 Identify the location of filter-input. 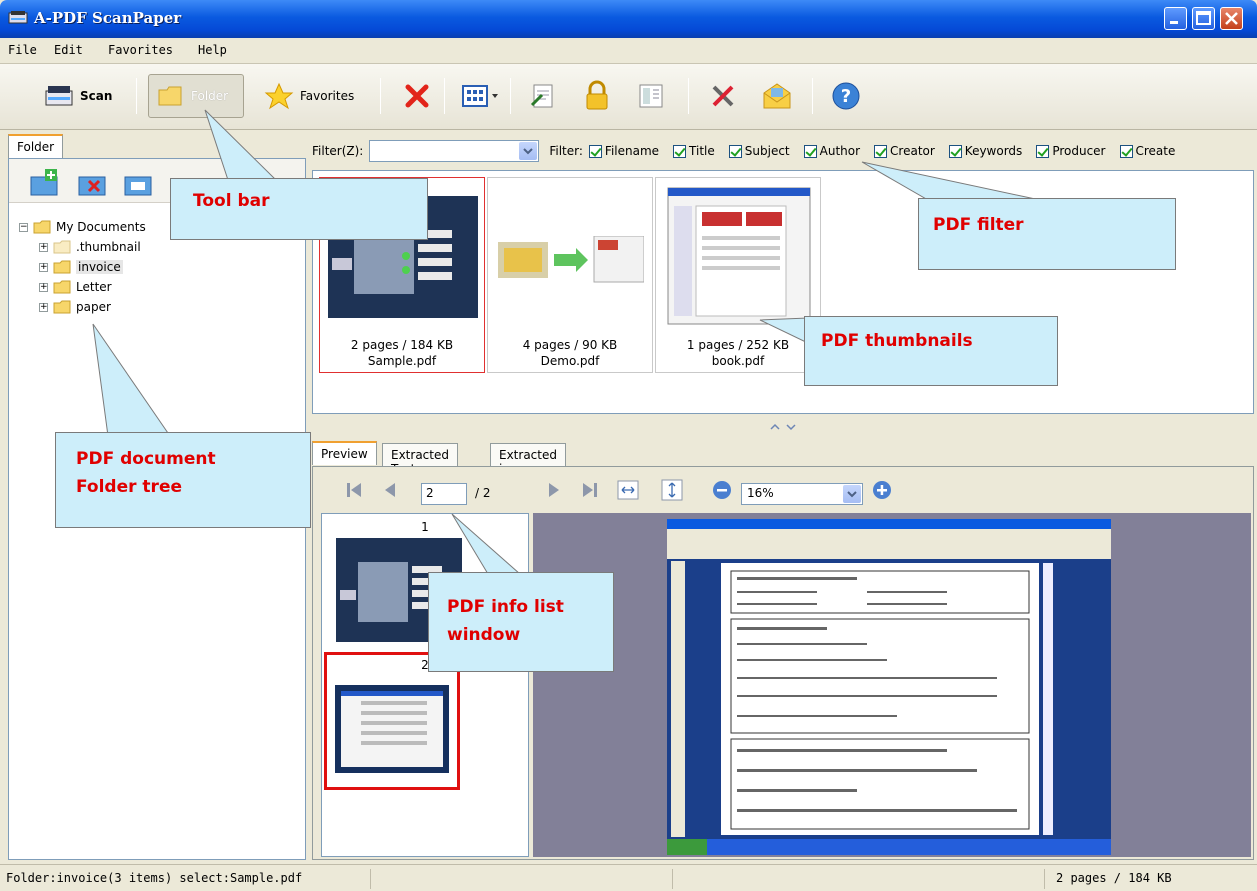
(454, 151).